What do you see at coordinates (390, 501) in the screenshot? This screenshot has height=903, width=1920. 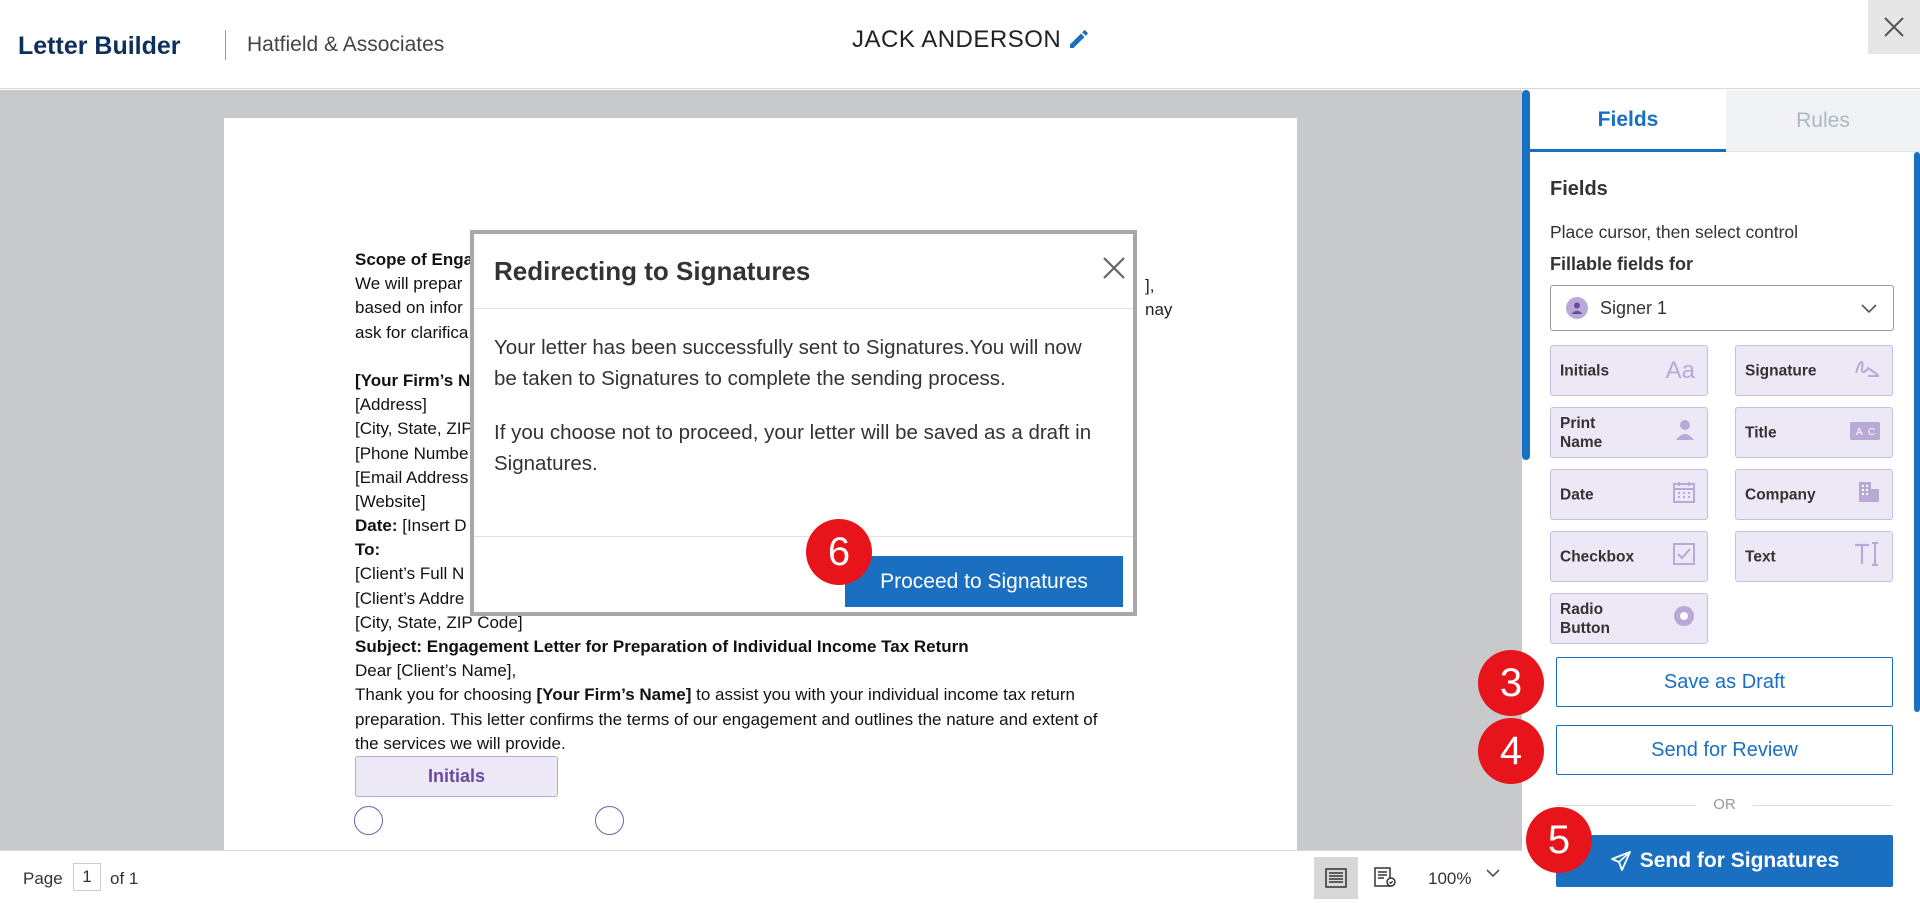 I see `document-text-run: [Website]` at bounding box center [390, 501].